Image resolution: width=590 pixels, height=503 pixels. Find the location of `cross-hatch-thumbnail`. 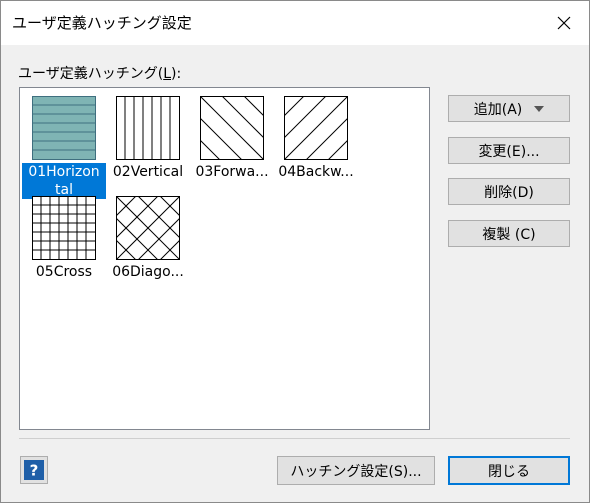

cross-hatch-thumbnail is located at coordinates (64, 228).